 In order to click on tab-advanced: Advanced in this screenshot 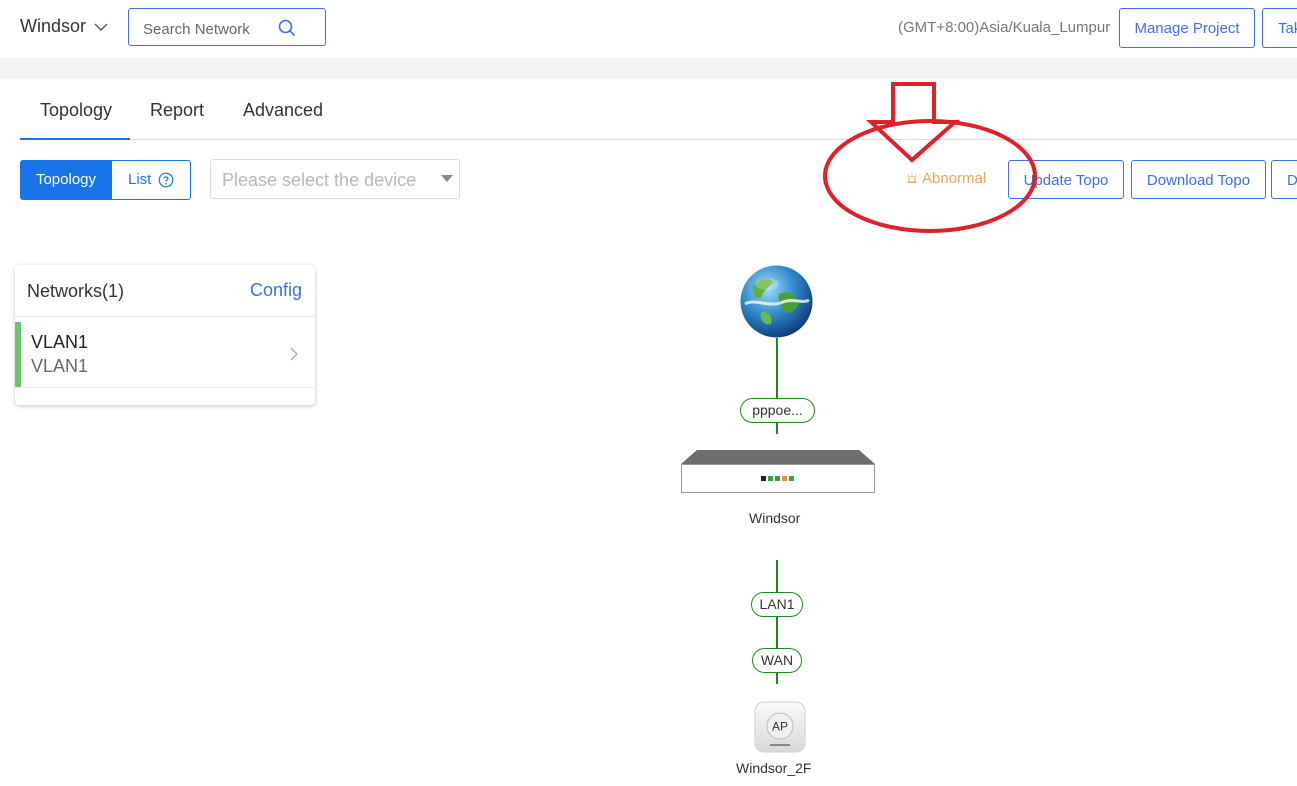, I will do `click(283, 110)`.